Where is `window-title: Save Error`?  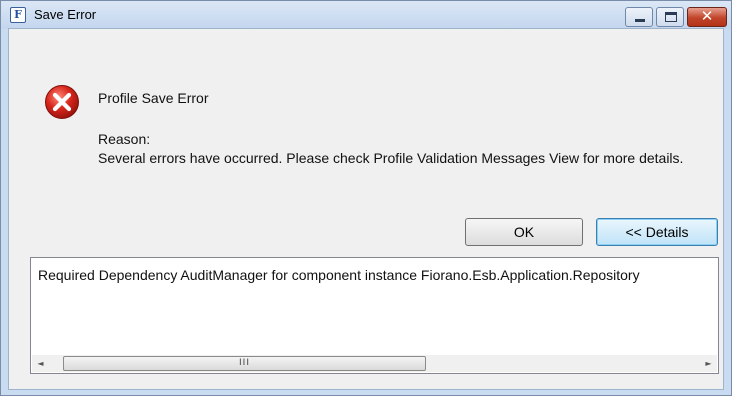 window-title: Save Error is located at coordinates (65, 14).